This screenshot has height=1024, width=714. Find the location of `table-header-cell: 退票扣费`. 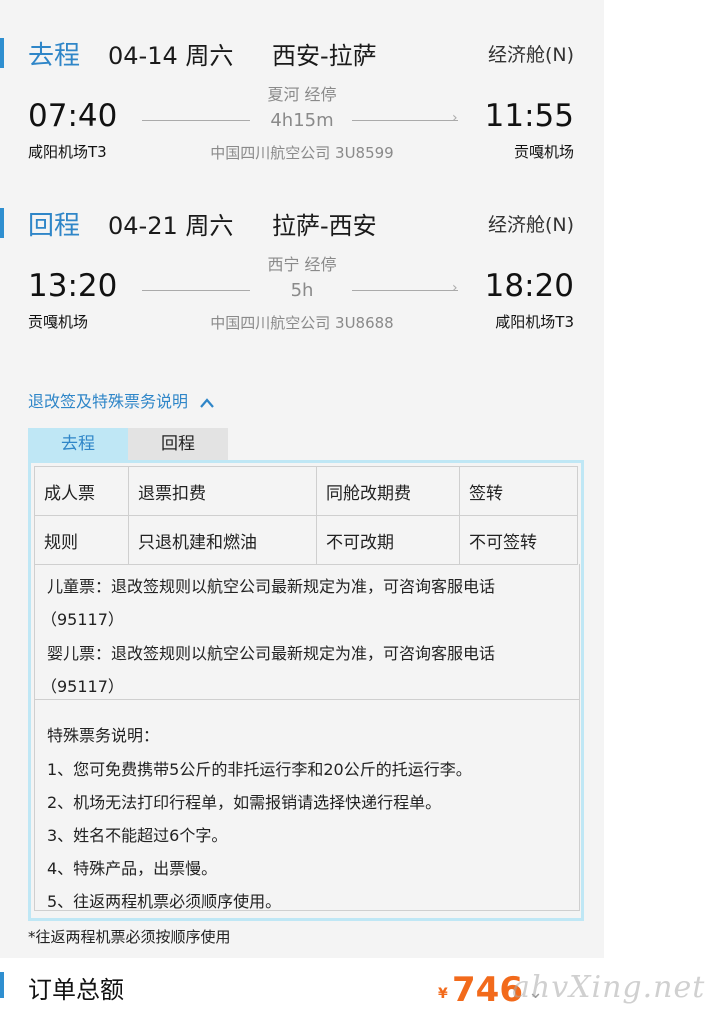

table-header-cell: 退票扣费 is located at coordinates (222, 491).